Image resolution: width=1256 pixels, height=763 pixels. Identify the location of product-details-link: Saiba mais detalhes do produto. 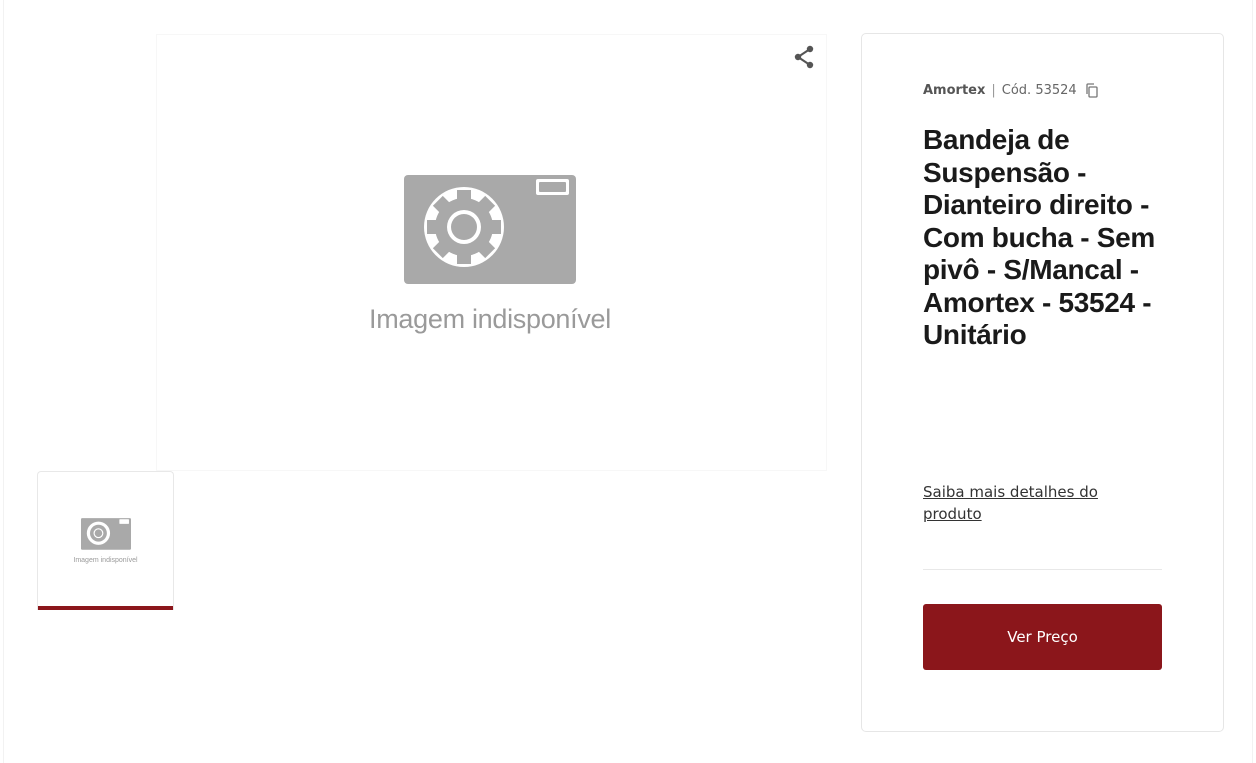
(1028, 503).